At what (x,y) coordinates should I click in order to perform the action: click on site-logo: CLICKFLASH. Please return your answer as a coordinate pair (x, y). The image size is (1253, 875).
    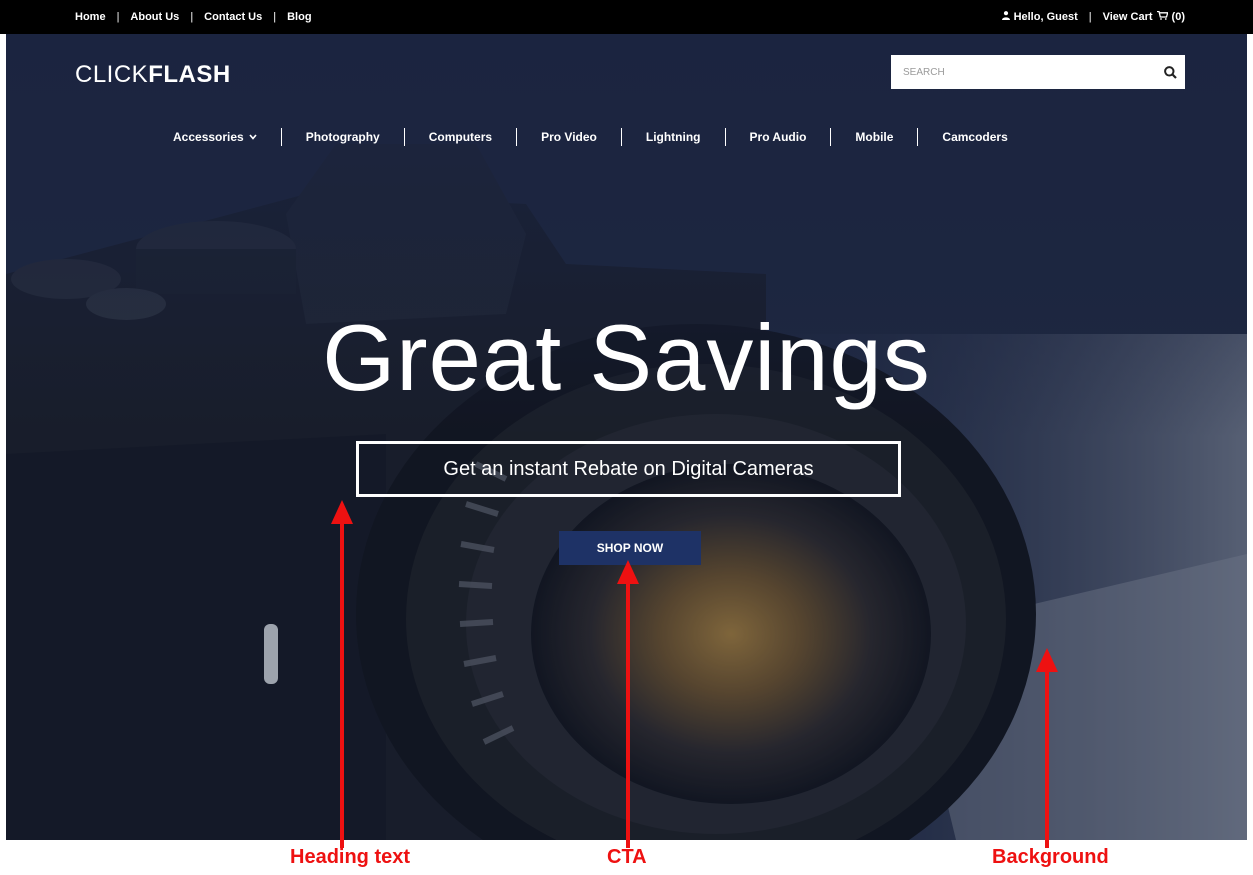
    Looking at the image, I should click on (153, 75).